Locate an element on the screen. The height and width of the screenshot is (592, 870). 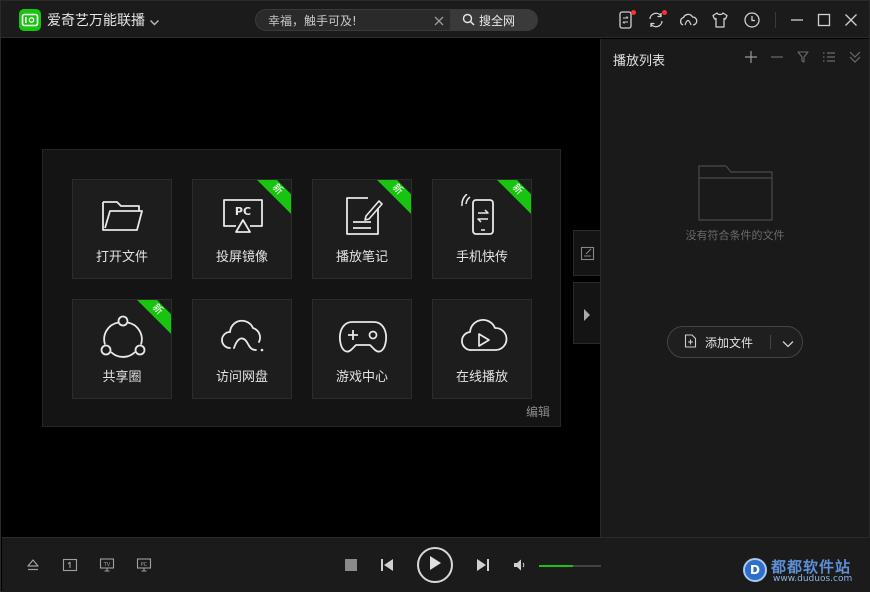
notes-side-button is located at coordinates (586, 253).